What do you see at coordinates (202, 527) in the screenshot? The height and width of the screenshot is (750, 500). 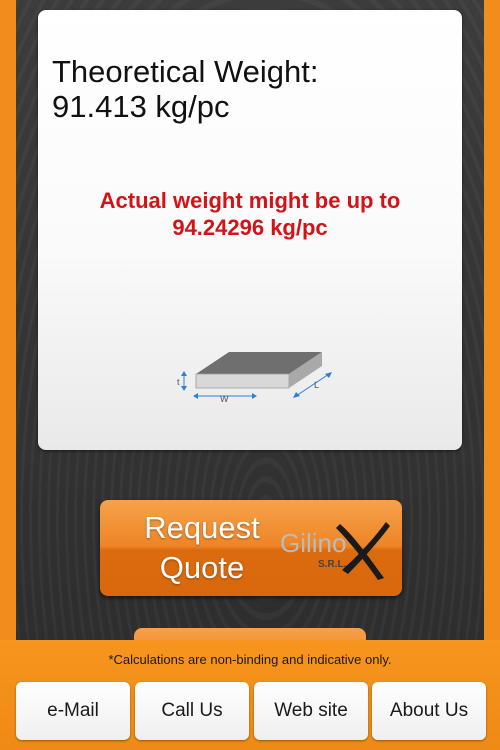 I see `request-quote-line-1: Request` at bounding box center [202, 527].